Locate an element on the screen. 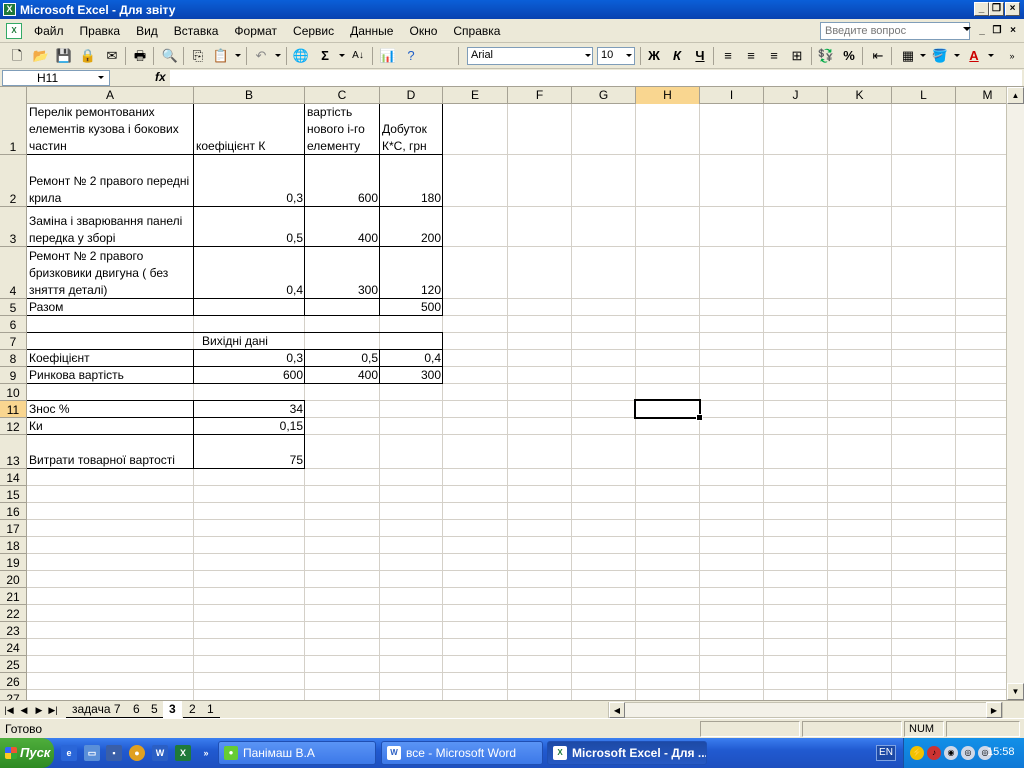 This screenshot has height=768, width=1024. column-header-l: L is located at coordinates (924, 95).